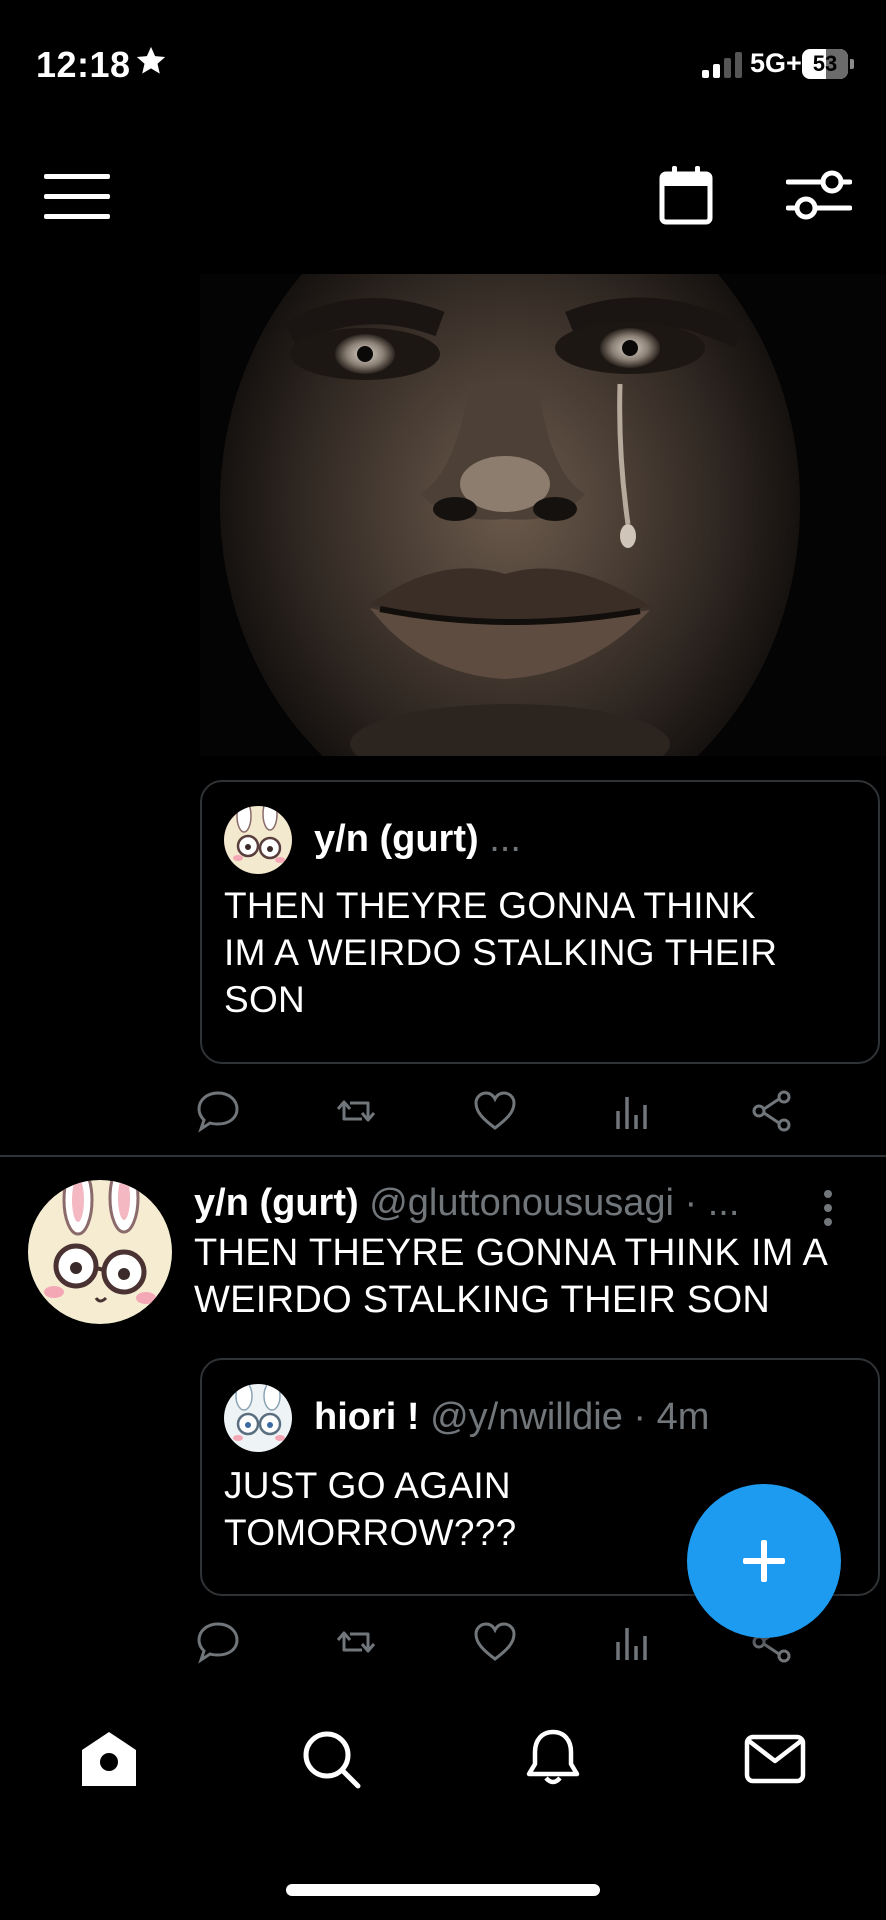 This screenshot has width=886, height=1920. What do you see at coordinates (775, 1759) in the screenshot?
I see `messages-icon` at bounding box center [775, 1759].